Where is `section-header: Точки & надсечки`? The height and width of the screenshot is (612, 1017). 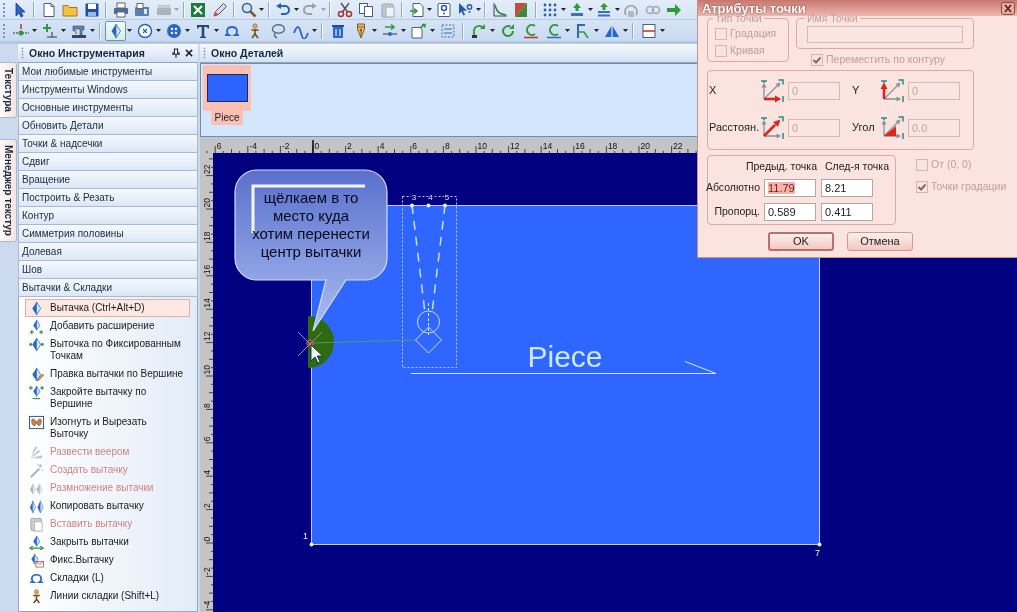
section-header: Точки & надсечки is located at coordinates (108, 144).